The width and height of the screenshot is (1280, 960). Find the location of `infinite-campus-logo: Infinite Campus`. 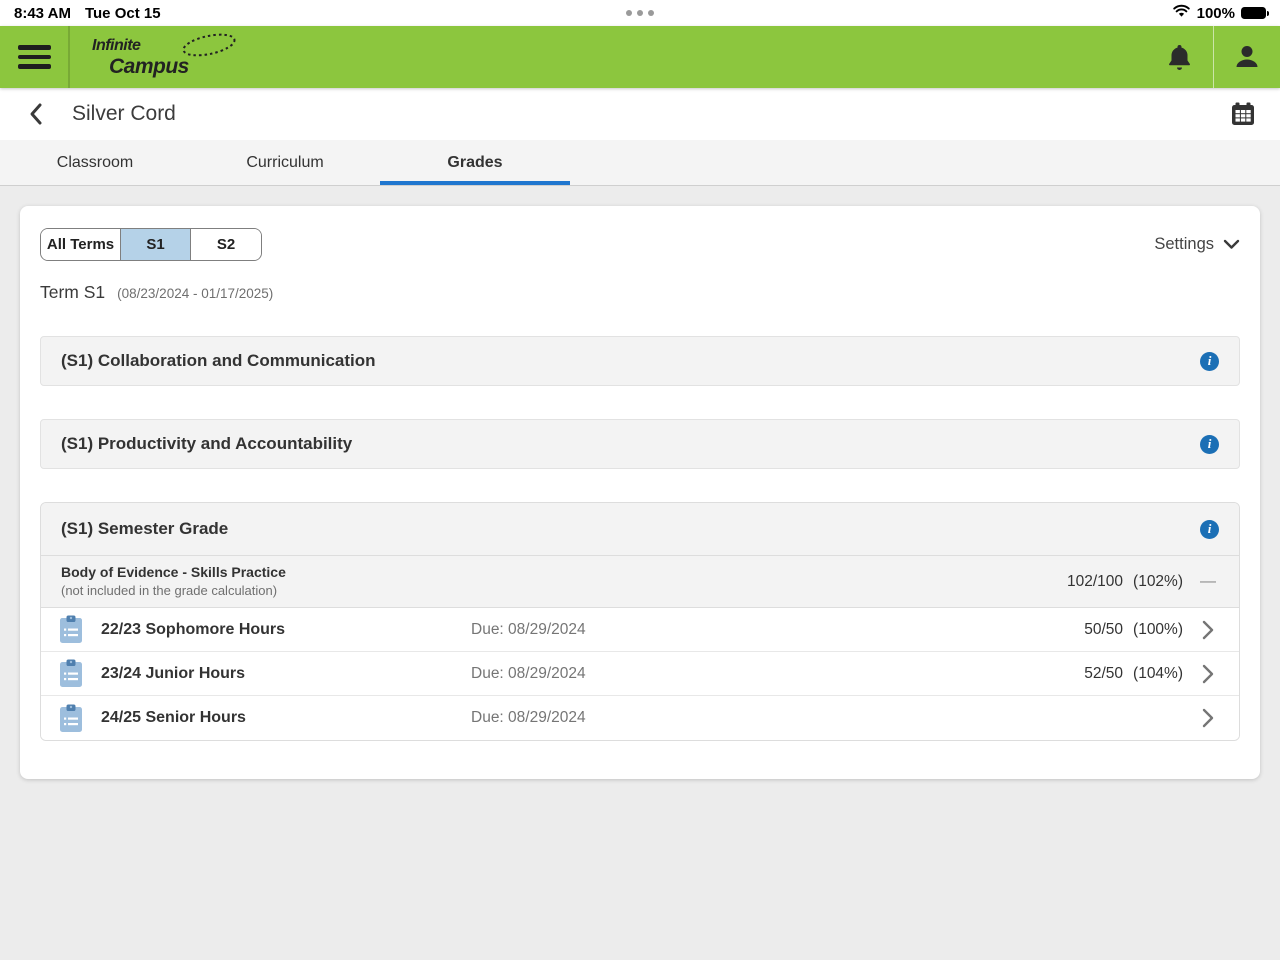

infinite-campus-logo: Infinite Campus is located at coordinates (164, 55).